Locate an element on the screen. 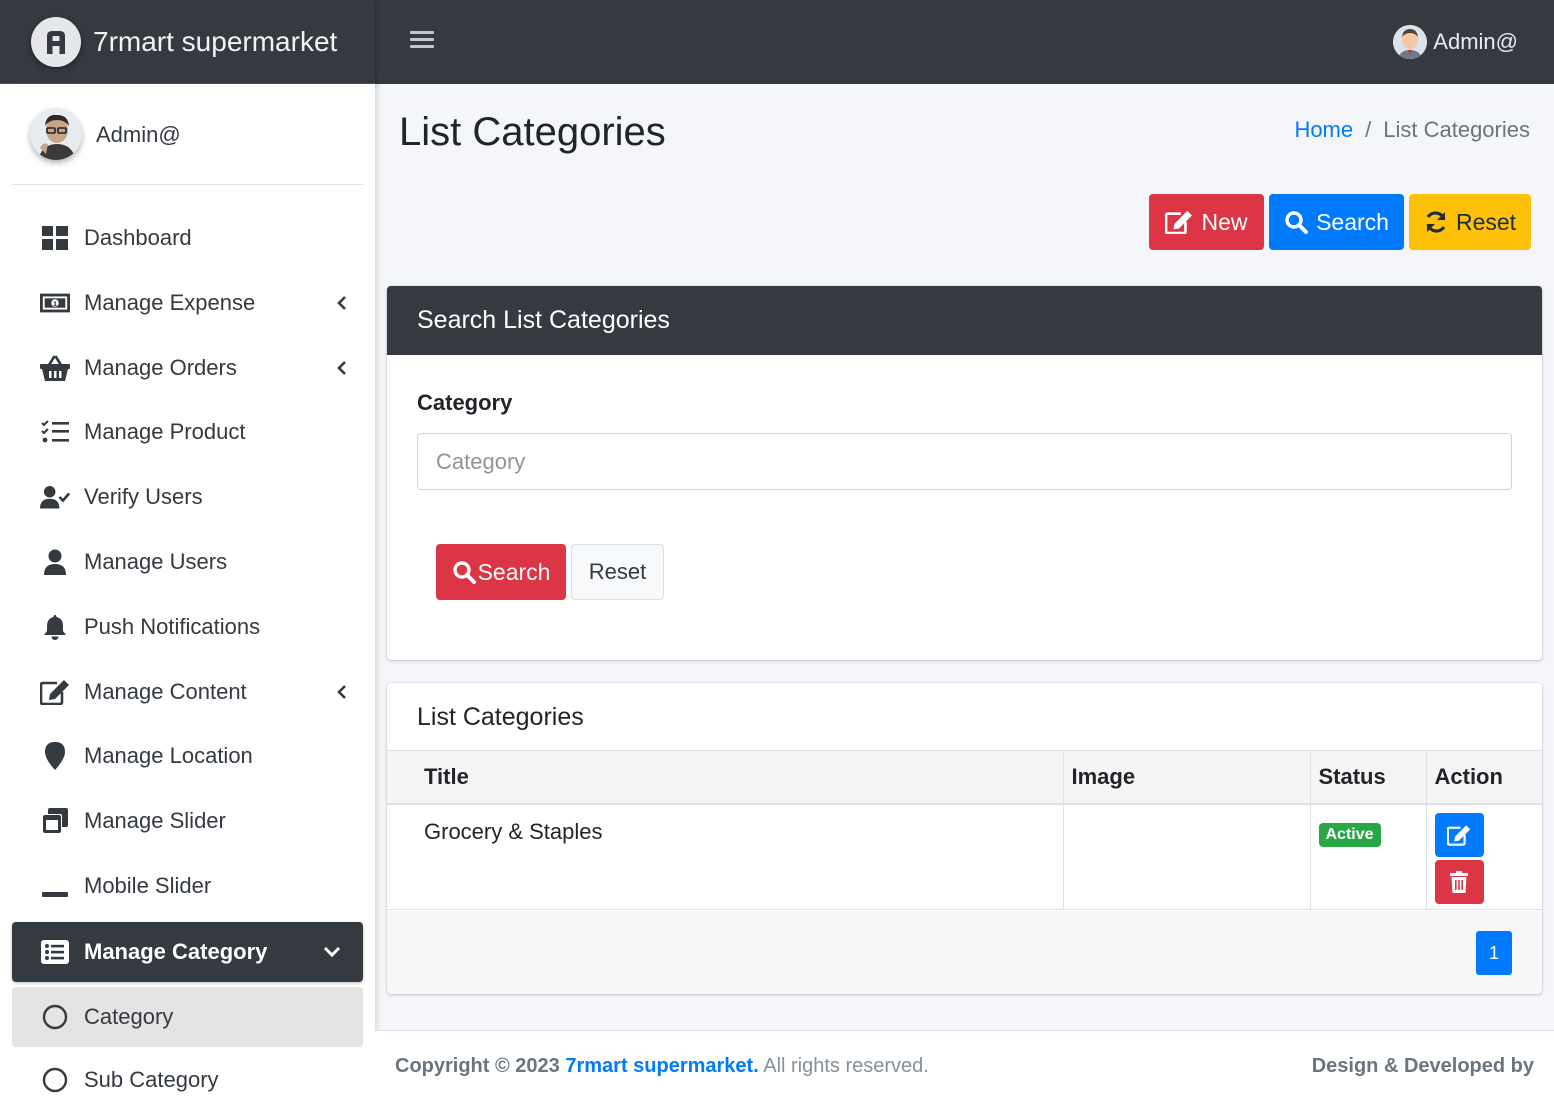  footer-credits: Design & Developed by is located at coordinates (1422, 1066).